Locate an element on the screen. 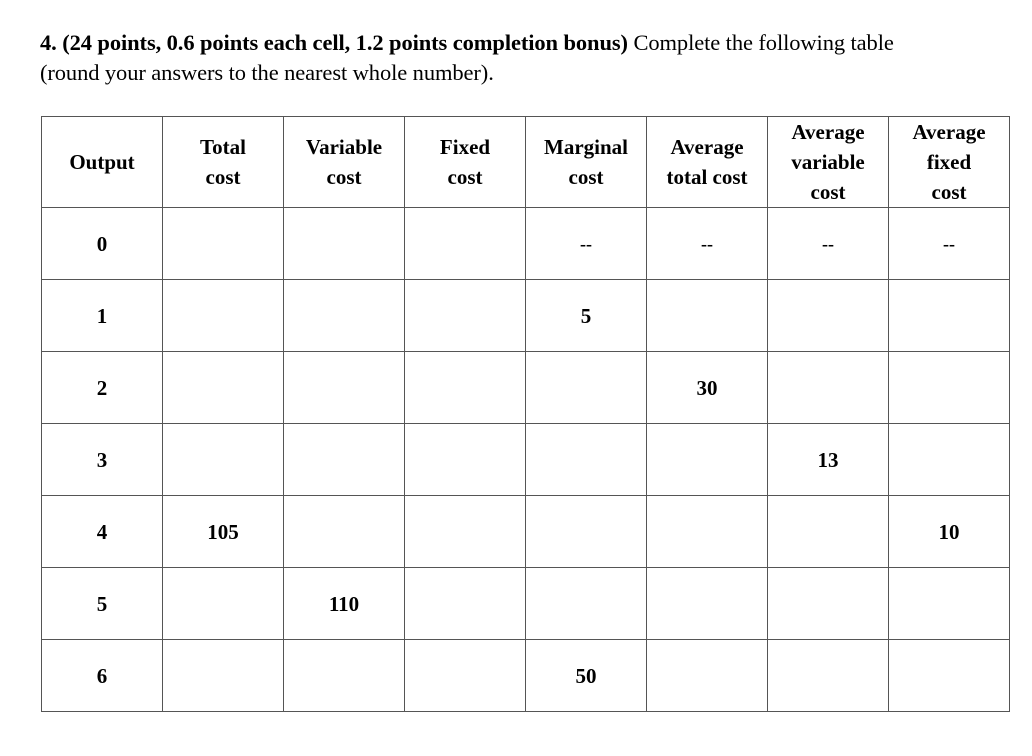 The image size is (1032, 756). question-instruction: Complete the following table is located at coordinates (760, 42).